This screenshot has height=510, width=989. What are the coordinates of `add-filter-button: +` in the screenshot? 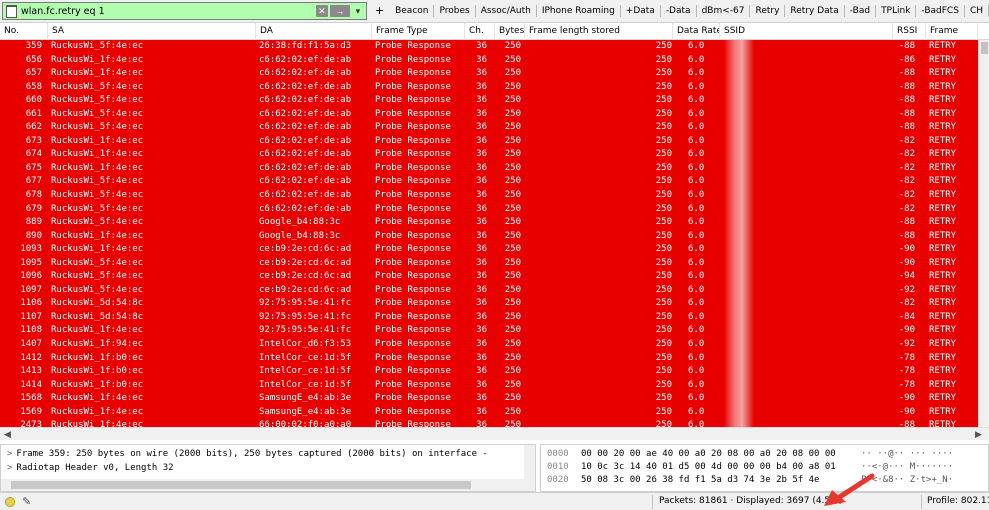 It's located at (379, 11).